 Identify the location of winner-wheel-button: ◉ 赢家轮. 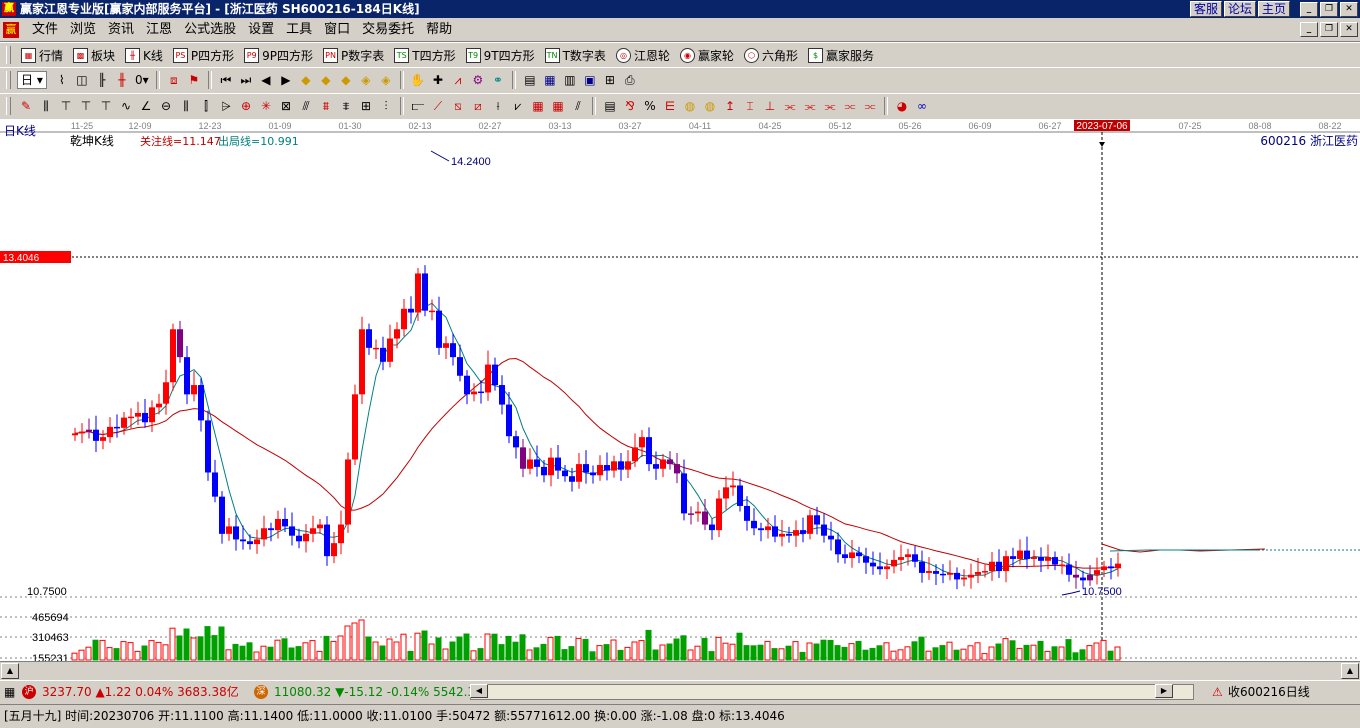
(707, 55).